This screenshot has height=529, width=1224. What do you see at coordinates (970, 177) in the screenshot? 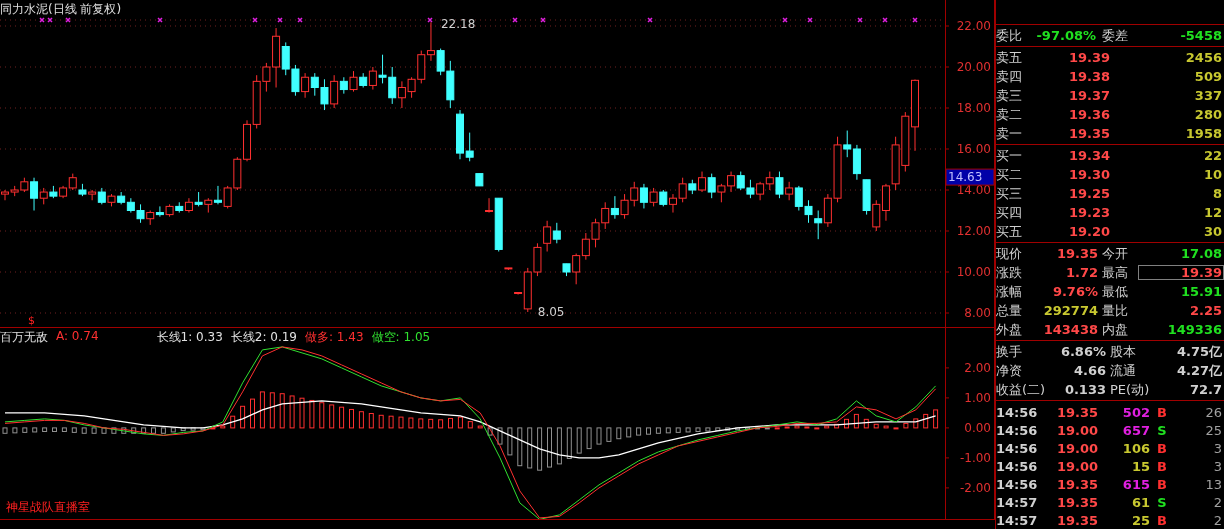
I see `price-tag: 14.63` at bounding box center [970, 177].